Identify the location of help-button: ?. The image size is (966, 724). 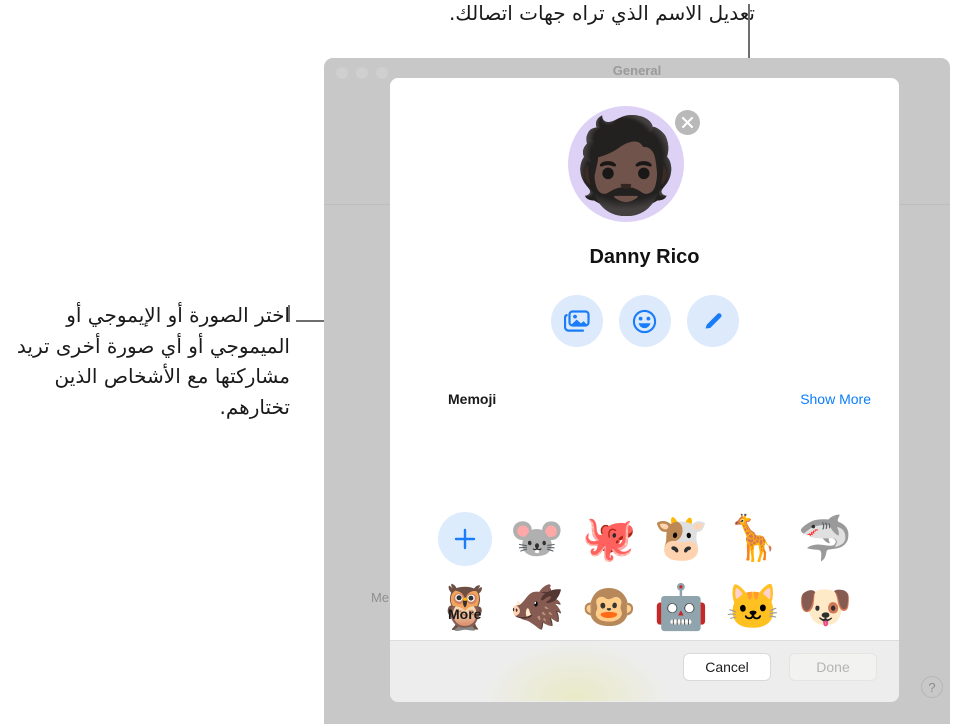
(932, 687).